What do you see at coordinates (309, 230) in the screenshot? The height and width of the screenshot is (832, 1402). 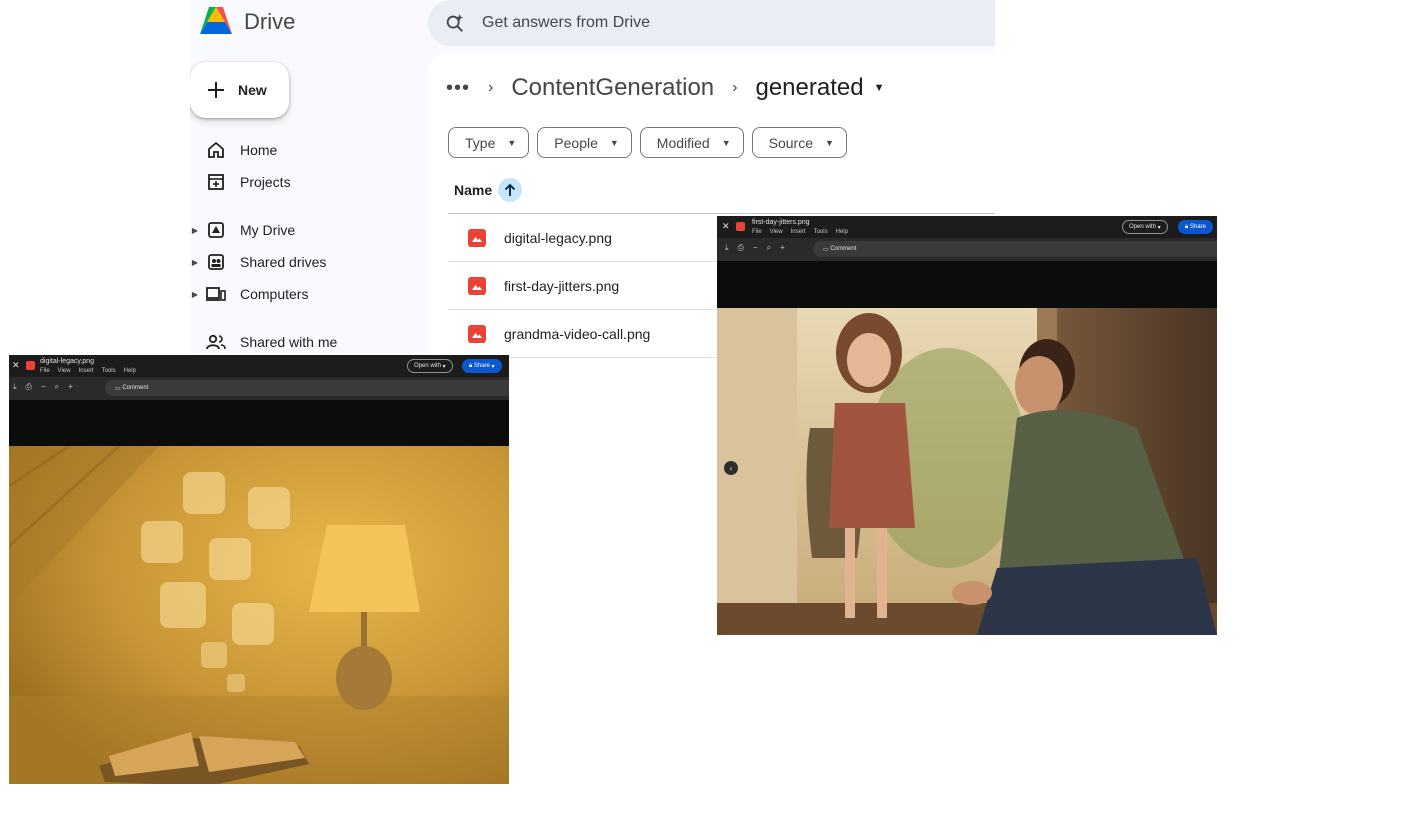 I see `sidebar-item-my-drive: ▶ My Drive` at bounding box center [309, 230].